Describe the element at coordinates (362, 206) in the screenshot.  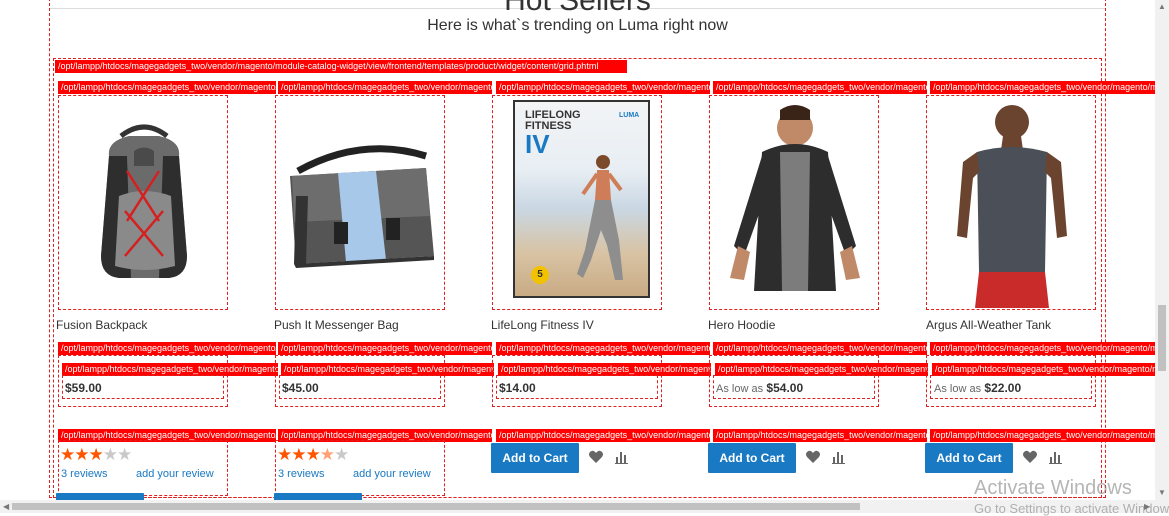
I see `messenger-bag-image` at that location.